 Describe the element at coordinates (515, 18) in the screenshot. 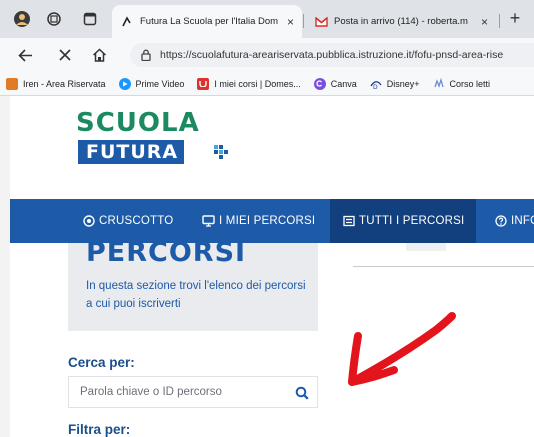

I see `new-tab-button: +` at that location.